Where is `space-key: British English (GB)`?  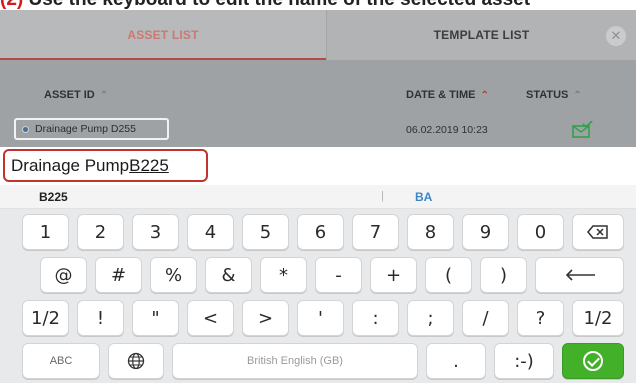
space-key: British English (GB) is located at coordinates (295, 361).